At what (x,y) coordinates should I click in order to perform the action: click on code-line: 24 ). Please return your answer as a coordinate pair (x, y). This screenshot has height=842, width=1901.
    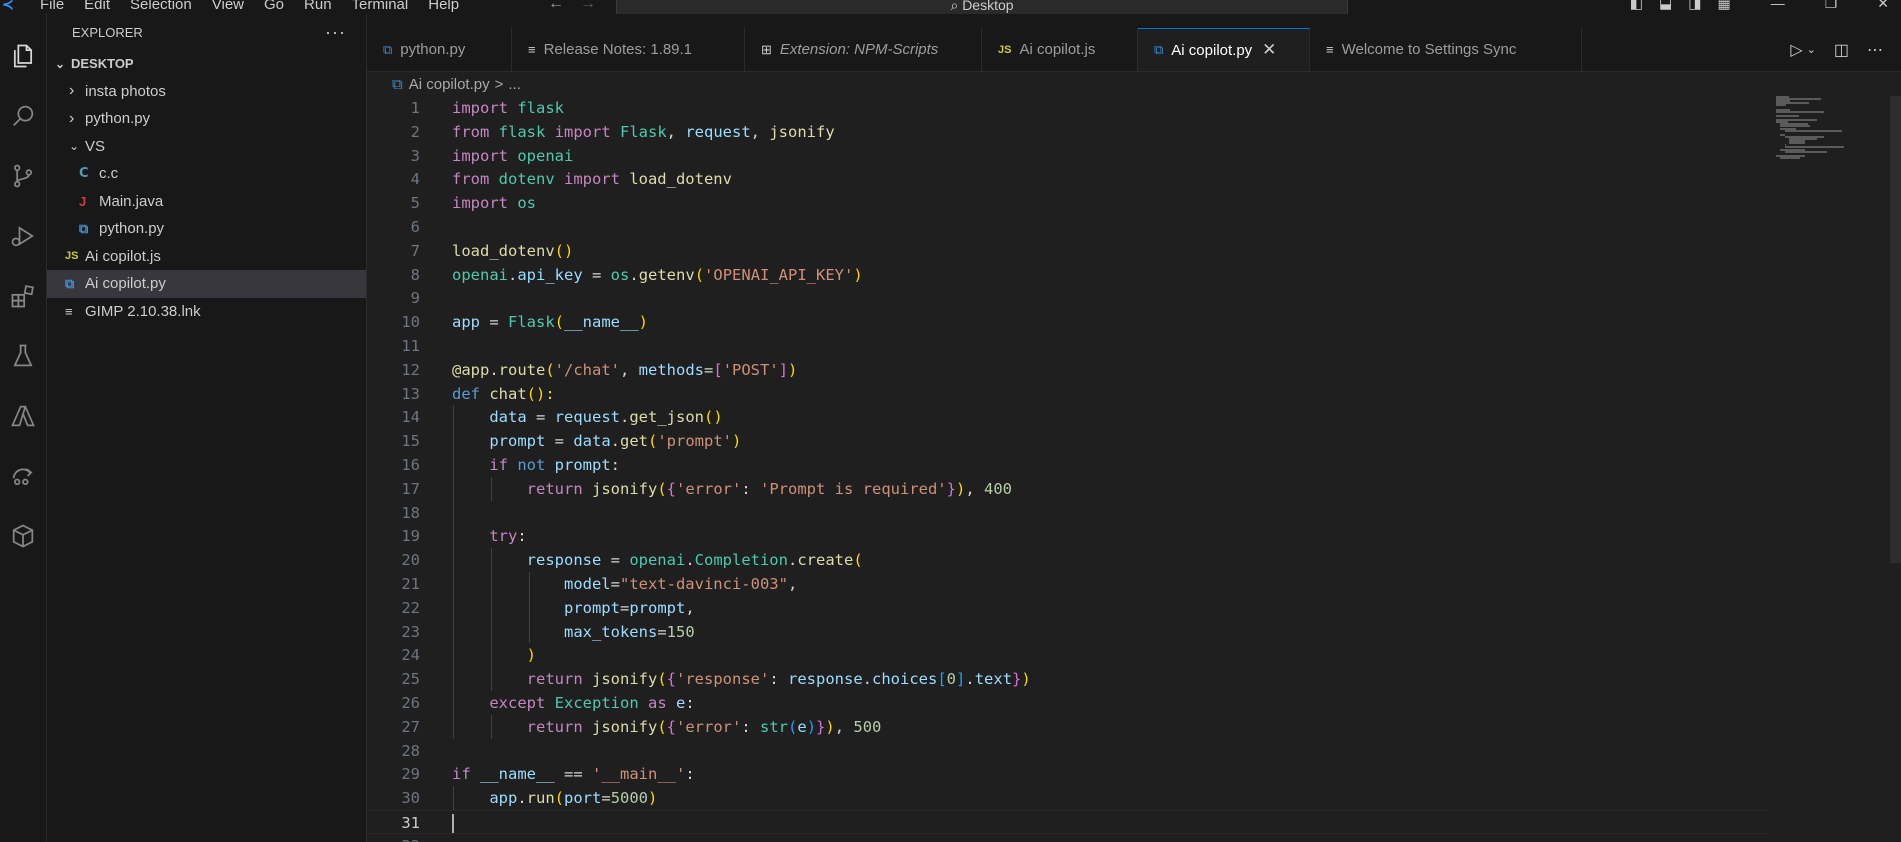
    Looking at the image, I should click on (1067, 655).